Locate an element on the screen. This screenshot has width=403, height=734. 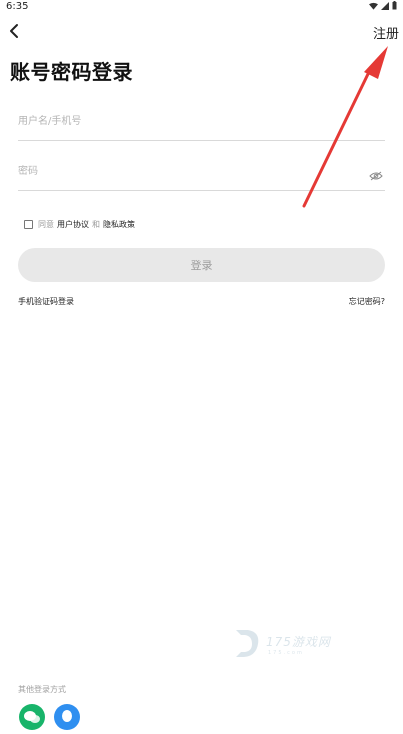
toggle-password-visibility-button is located at coordinates (376, 173).